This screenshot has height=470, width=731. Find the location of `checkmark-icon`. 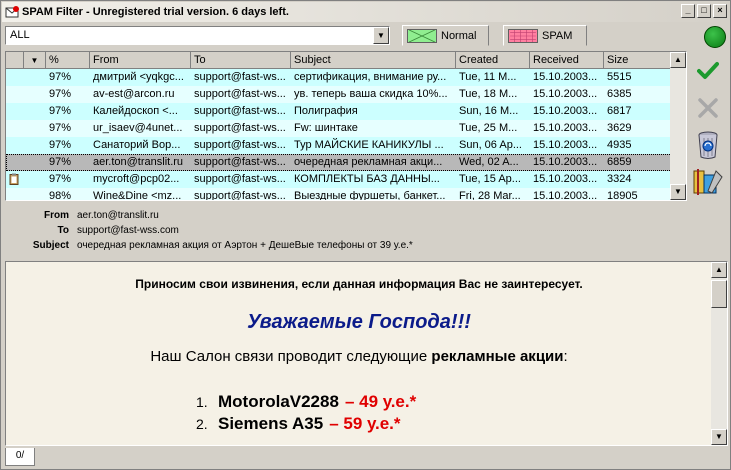

checkmark-icon is located at coordinates (708, 70).